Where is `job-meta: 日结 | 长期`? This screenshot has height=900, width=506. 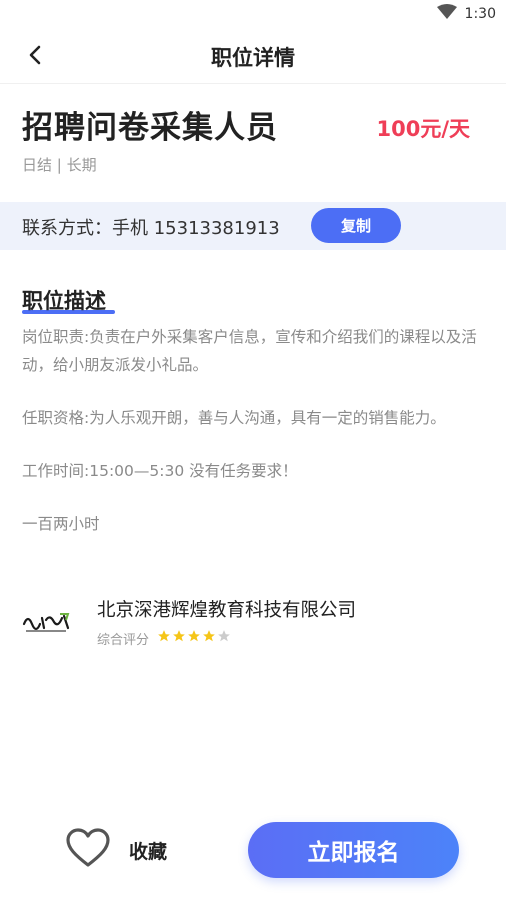 job-meta: 日结 | 长期 is located at coordinates (59, 165).